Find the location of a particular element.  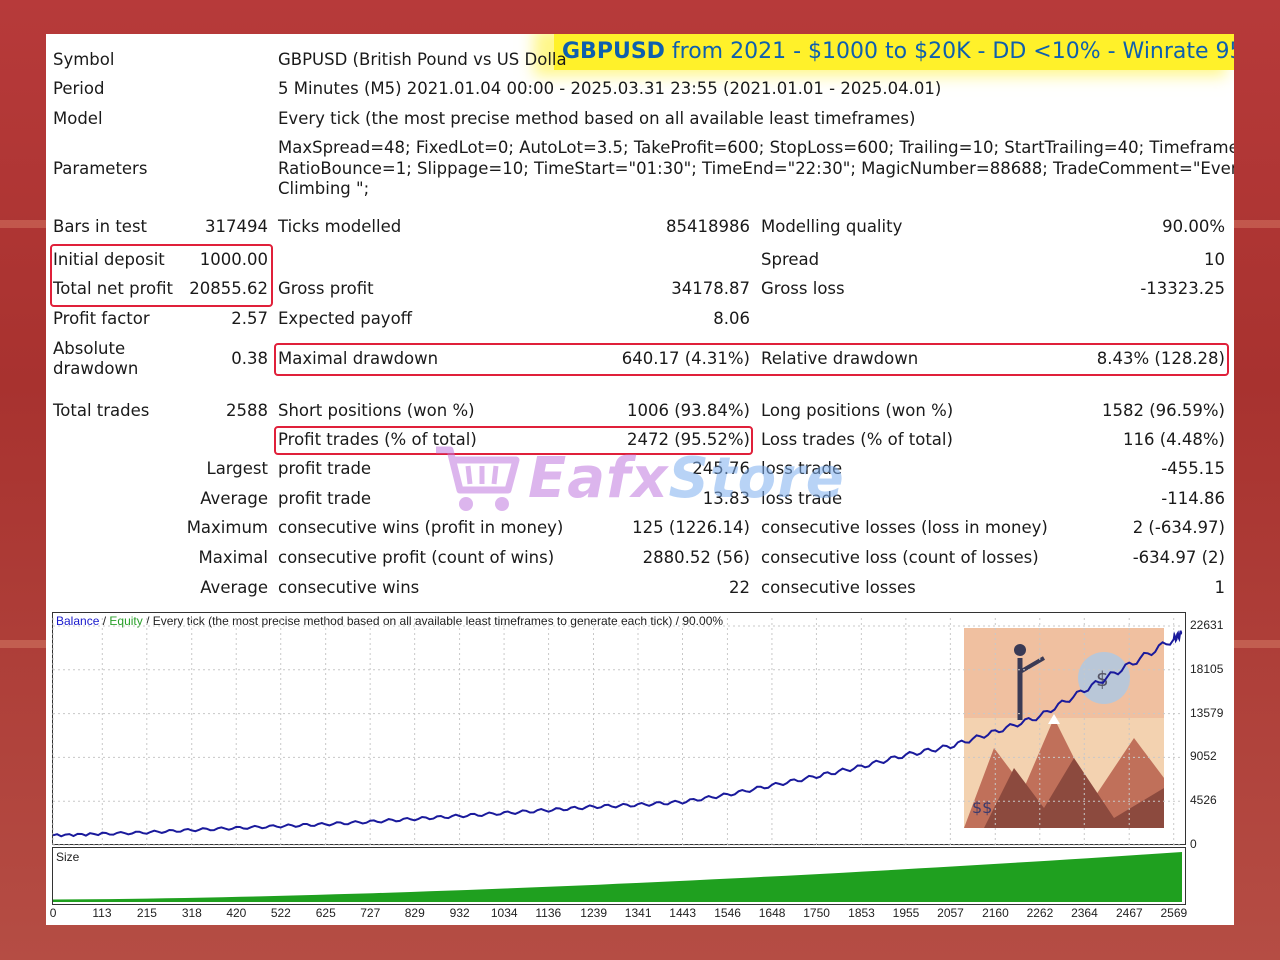

average-consecutive-label: Average is located at coordinates (234, 587).